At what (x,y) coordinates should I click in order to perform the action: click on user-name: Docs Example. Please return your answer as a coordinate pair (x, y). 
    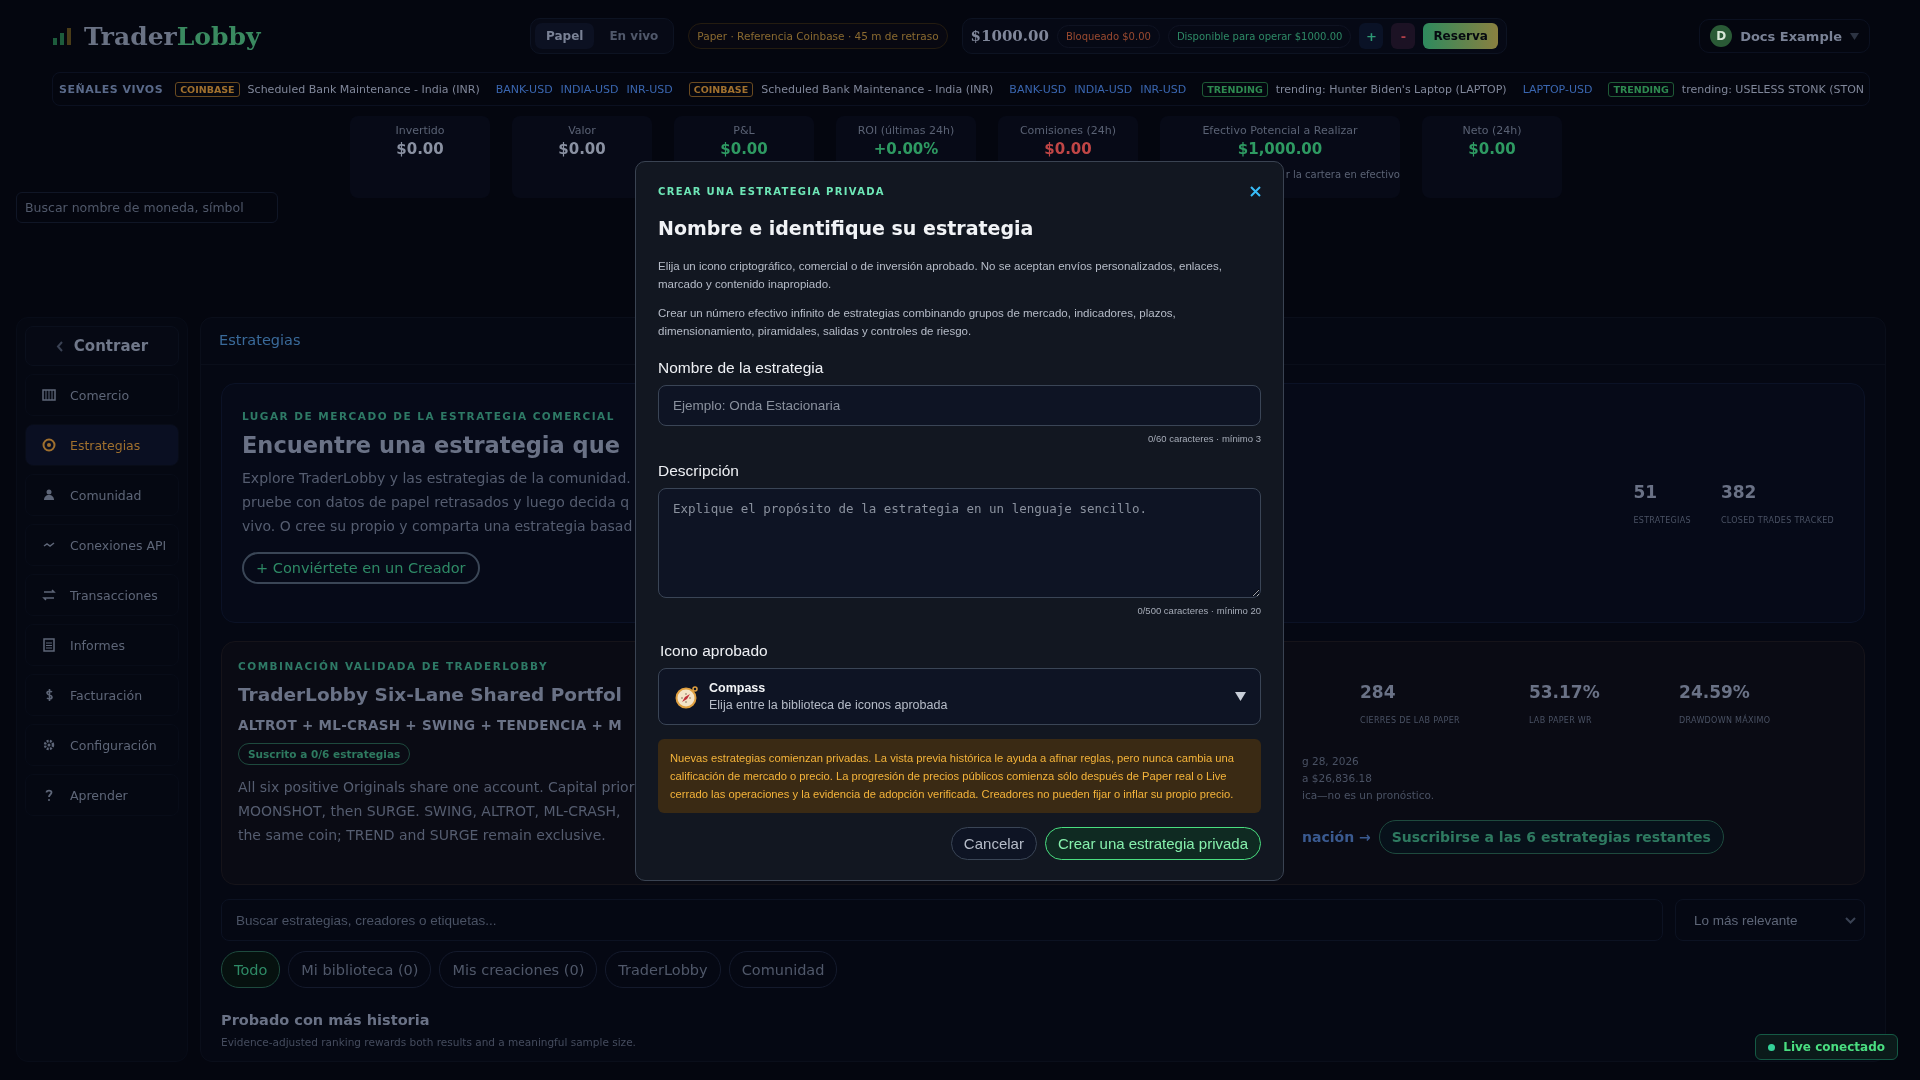
    Looking at the image, I should click on (1791, 36).